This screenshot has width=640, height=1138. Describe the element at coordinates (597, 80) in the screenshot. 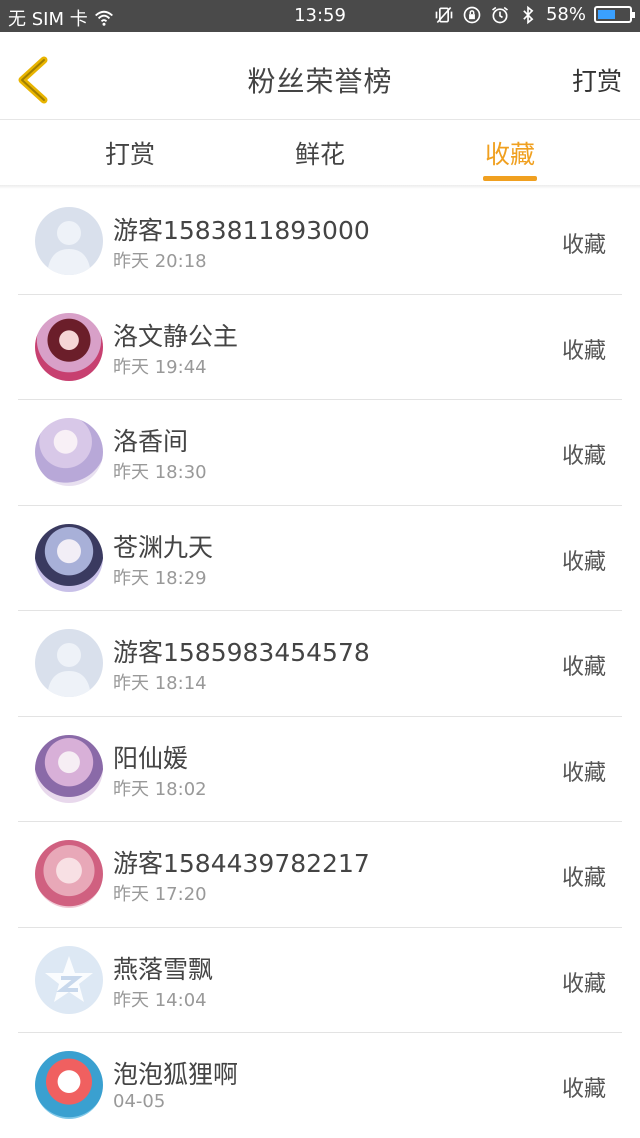

I see `reward-button: 打赏` at that location.